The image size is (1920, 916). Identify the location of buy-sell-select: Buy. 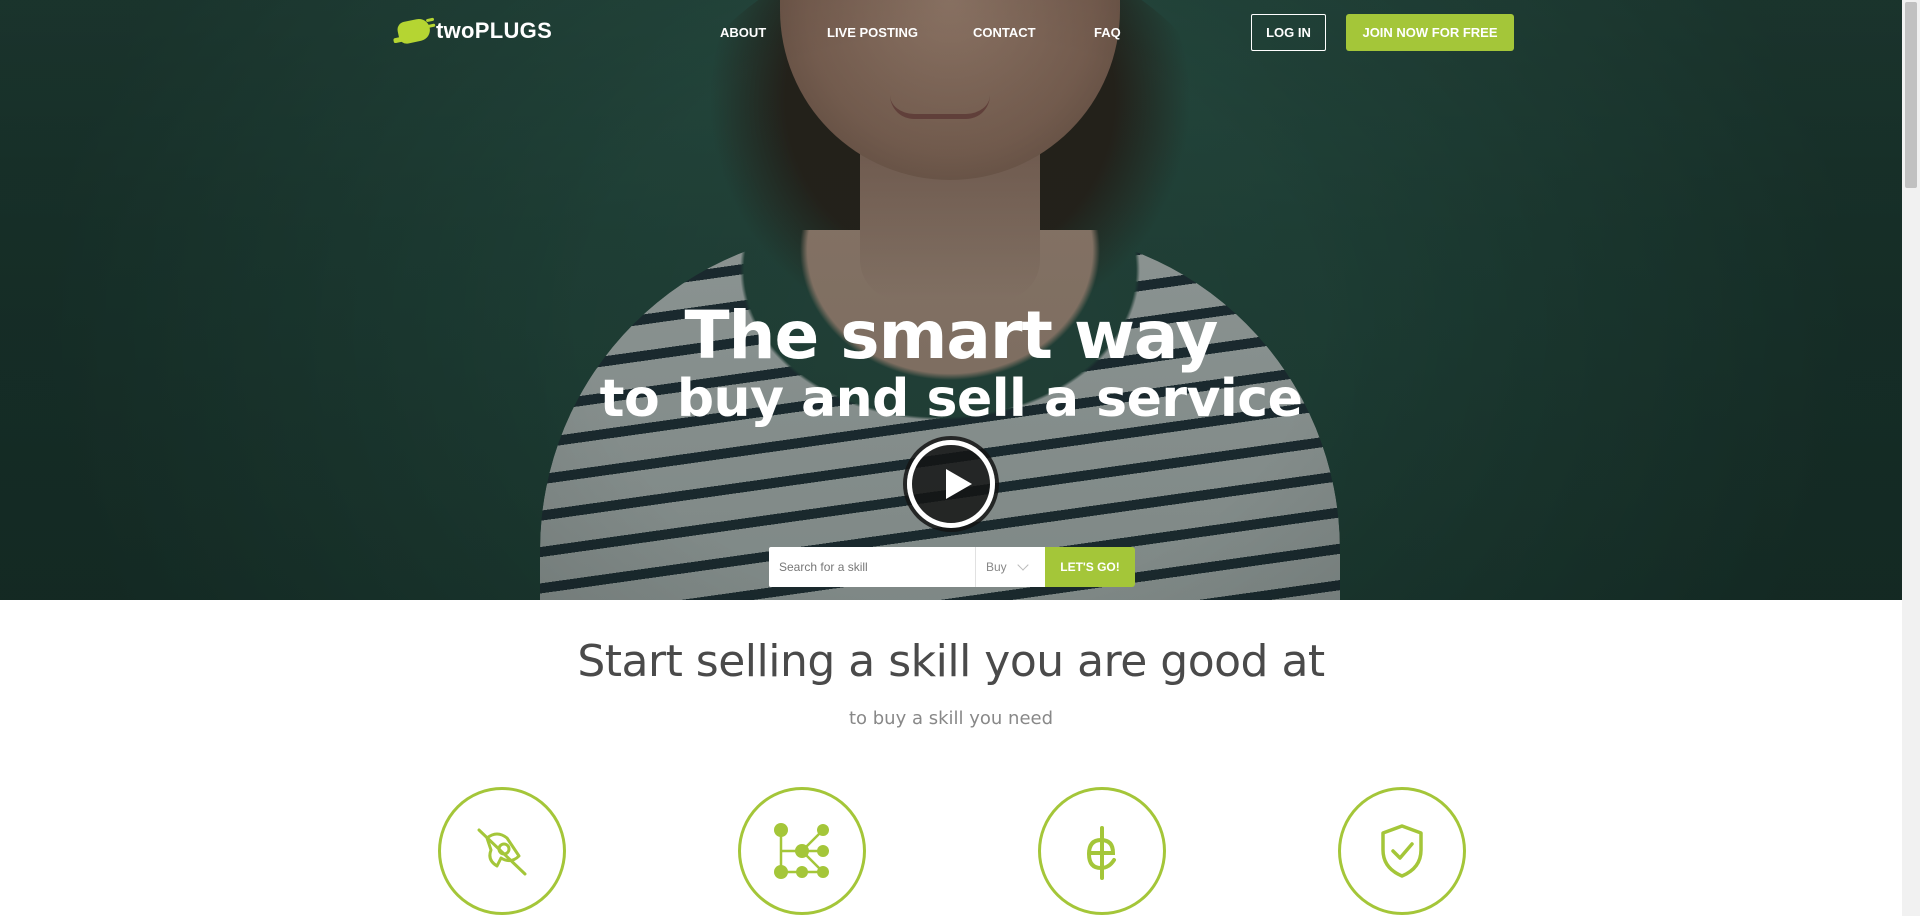
(1010, 567).